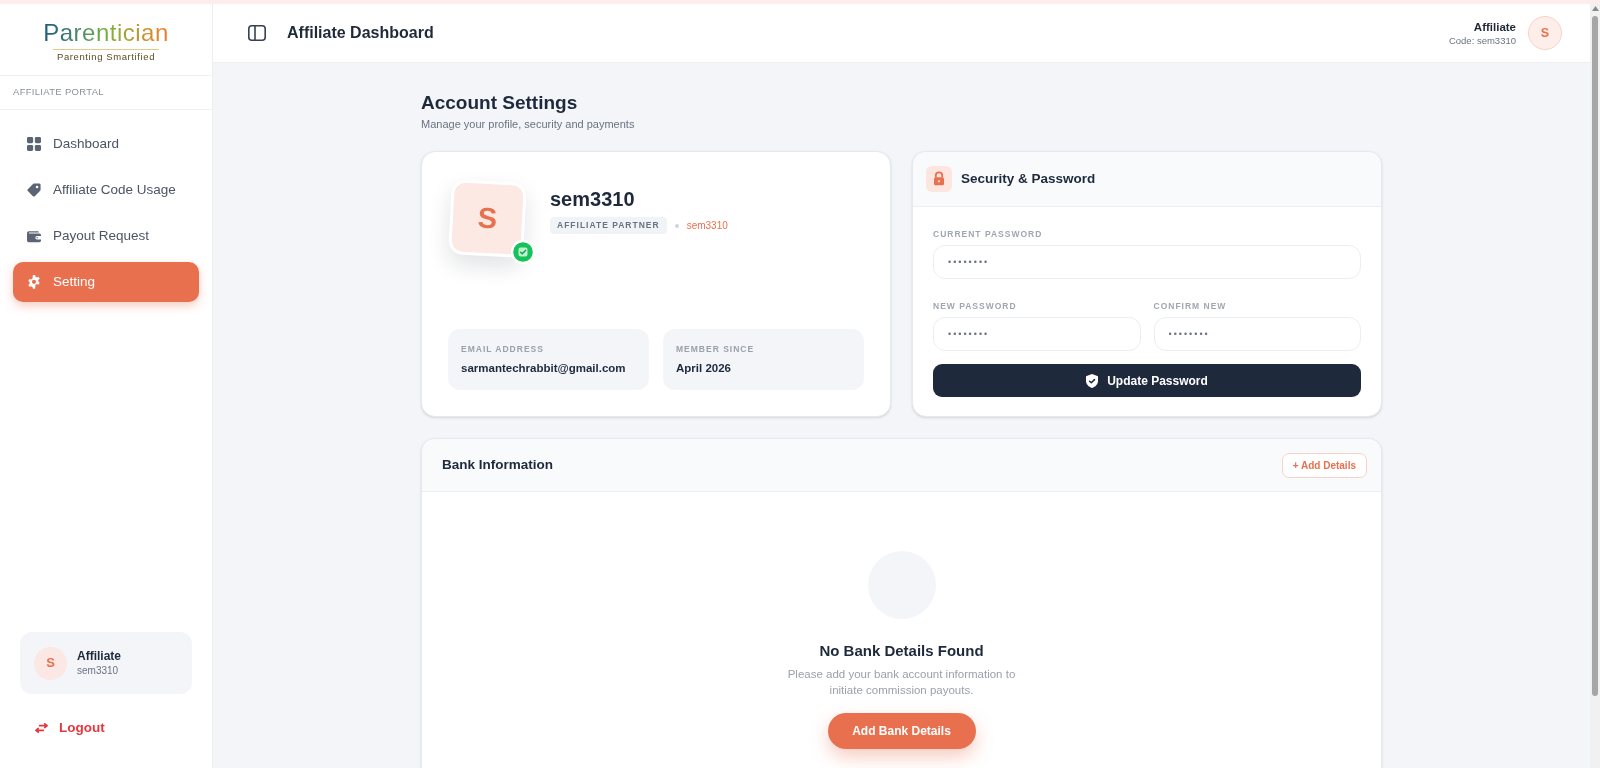 The width and height of the screenshot is (1600, 768). What do you see at coordinates (1092, 380) in the screenshot?
I see `shield-check-icon` at bounding box center [1092, 380].